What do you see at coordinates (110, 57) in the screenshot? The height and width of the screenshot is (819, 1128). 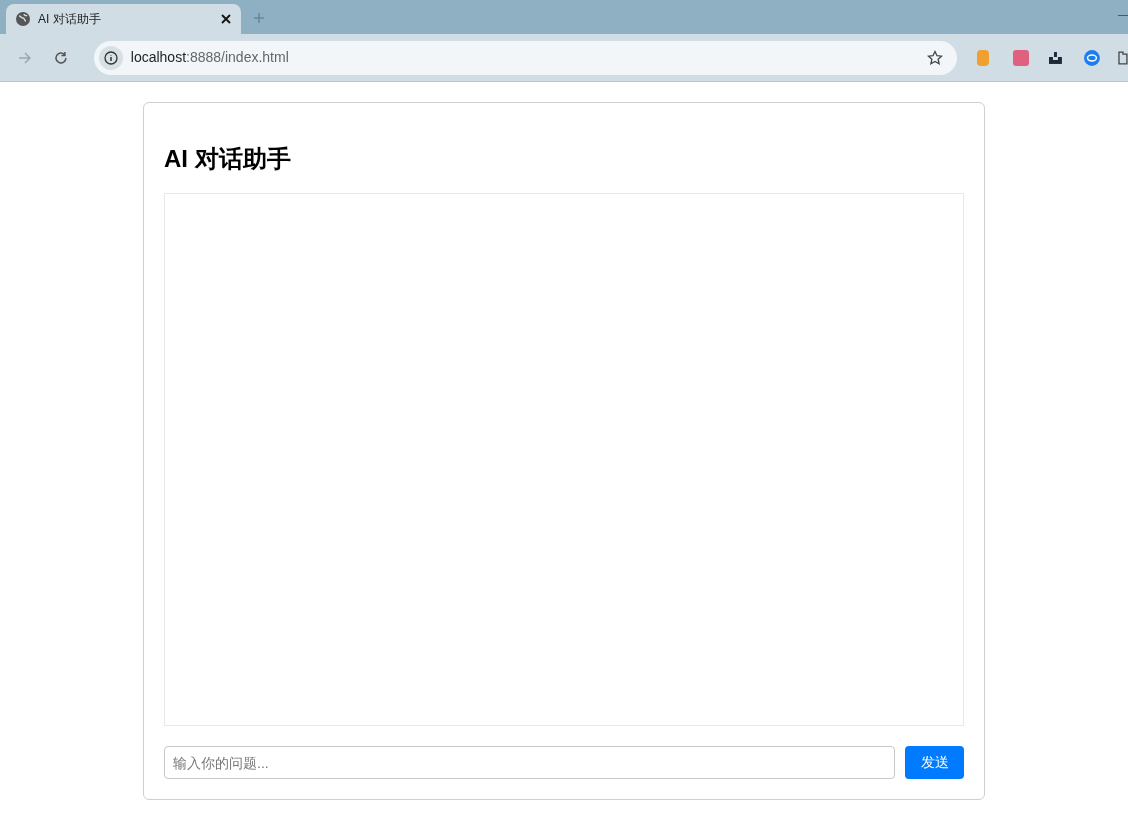 I see `site-info-icon` at bounding box center [110, 57].